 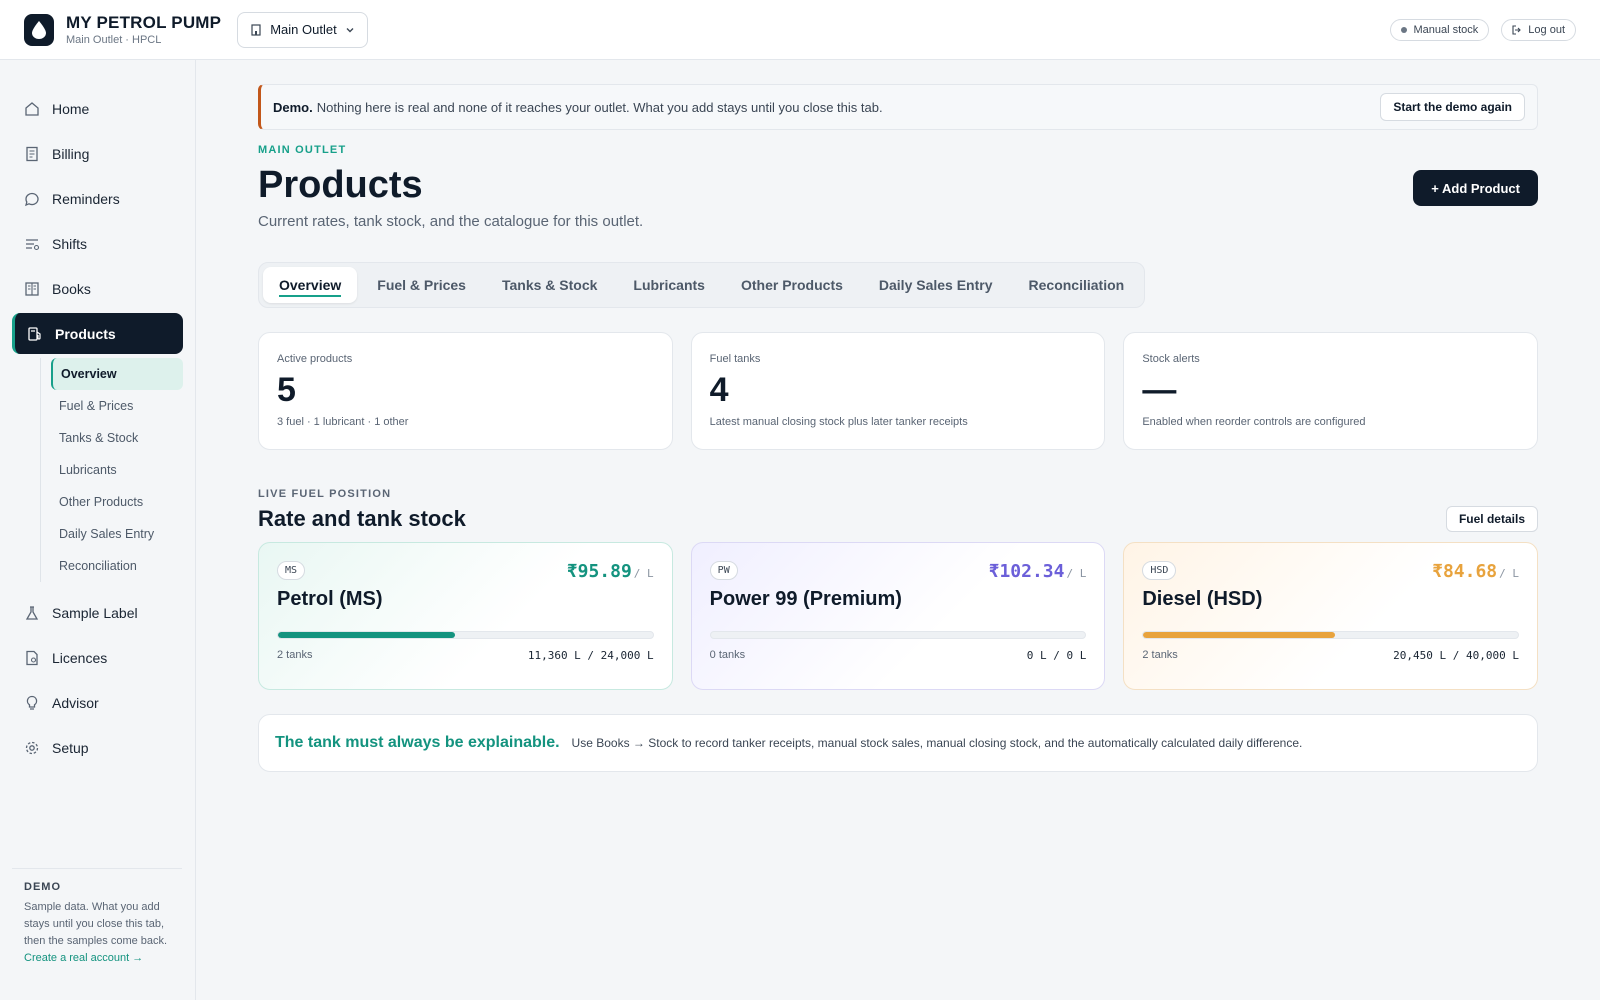 I want to click on fuel-rate: ₹95.89/ L, so click(x=610, y=571).